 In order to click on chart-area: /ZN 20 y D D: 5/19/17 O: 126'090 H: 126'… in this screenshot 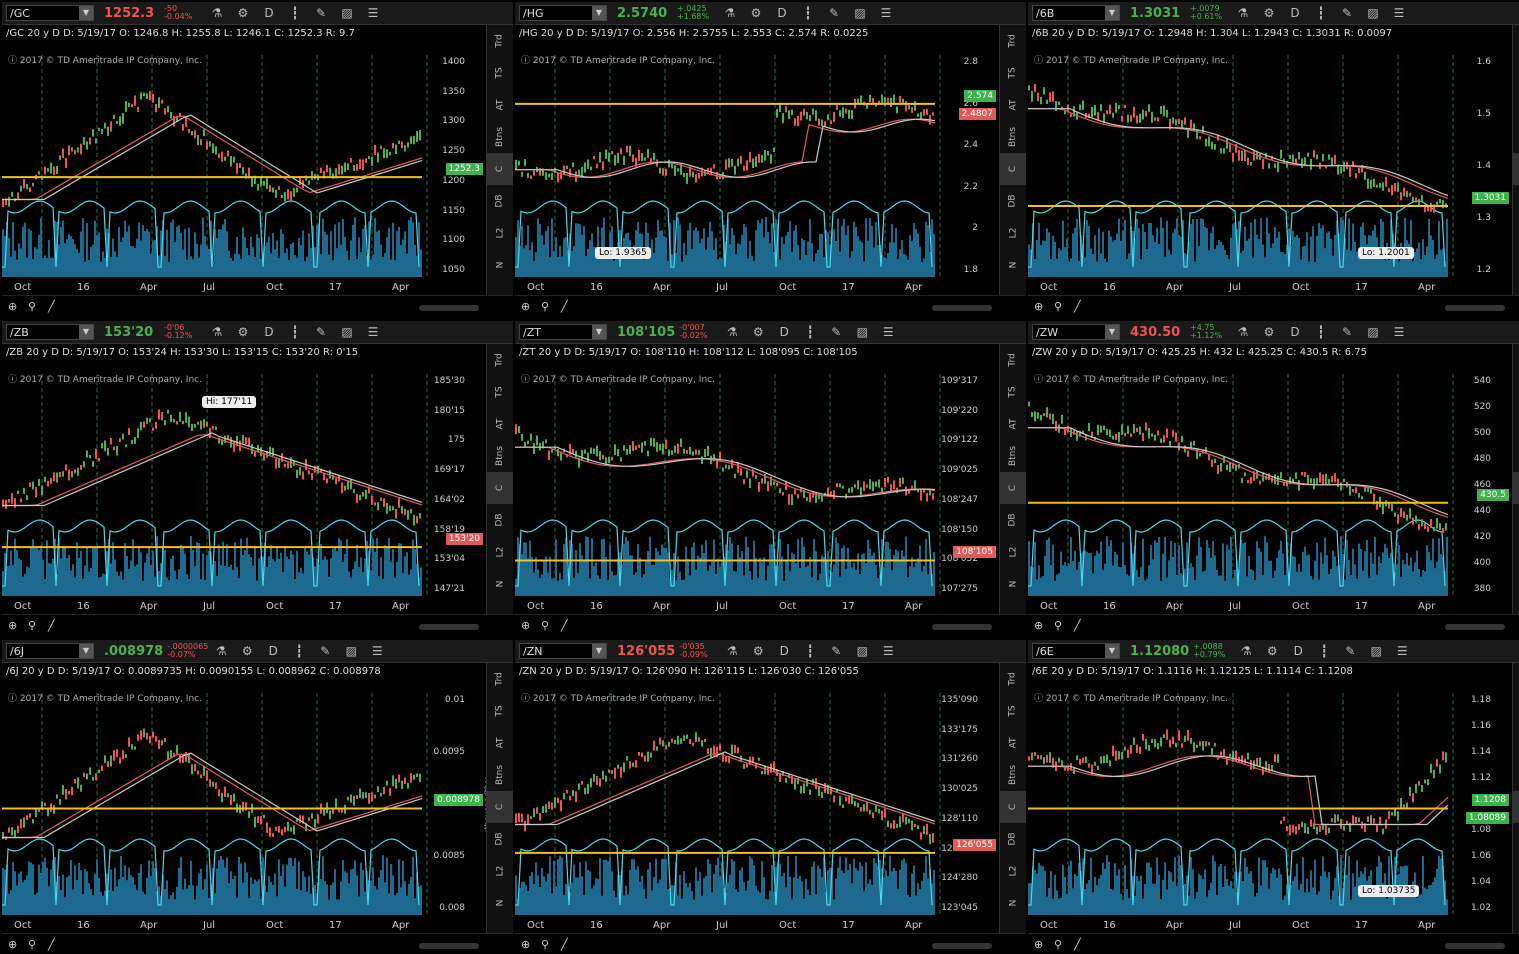, I will do `click(770, 798)`.